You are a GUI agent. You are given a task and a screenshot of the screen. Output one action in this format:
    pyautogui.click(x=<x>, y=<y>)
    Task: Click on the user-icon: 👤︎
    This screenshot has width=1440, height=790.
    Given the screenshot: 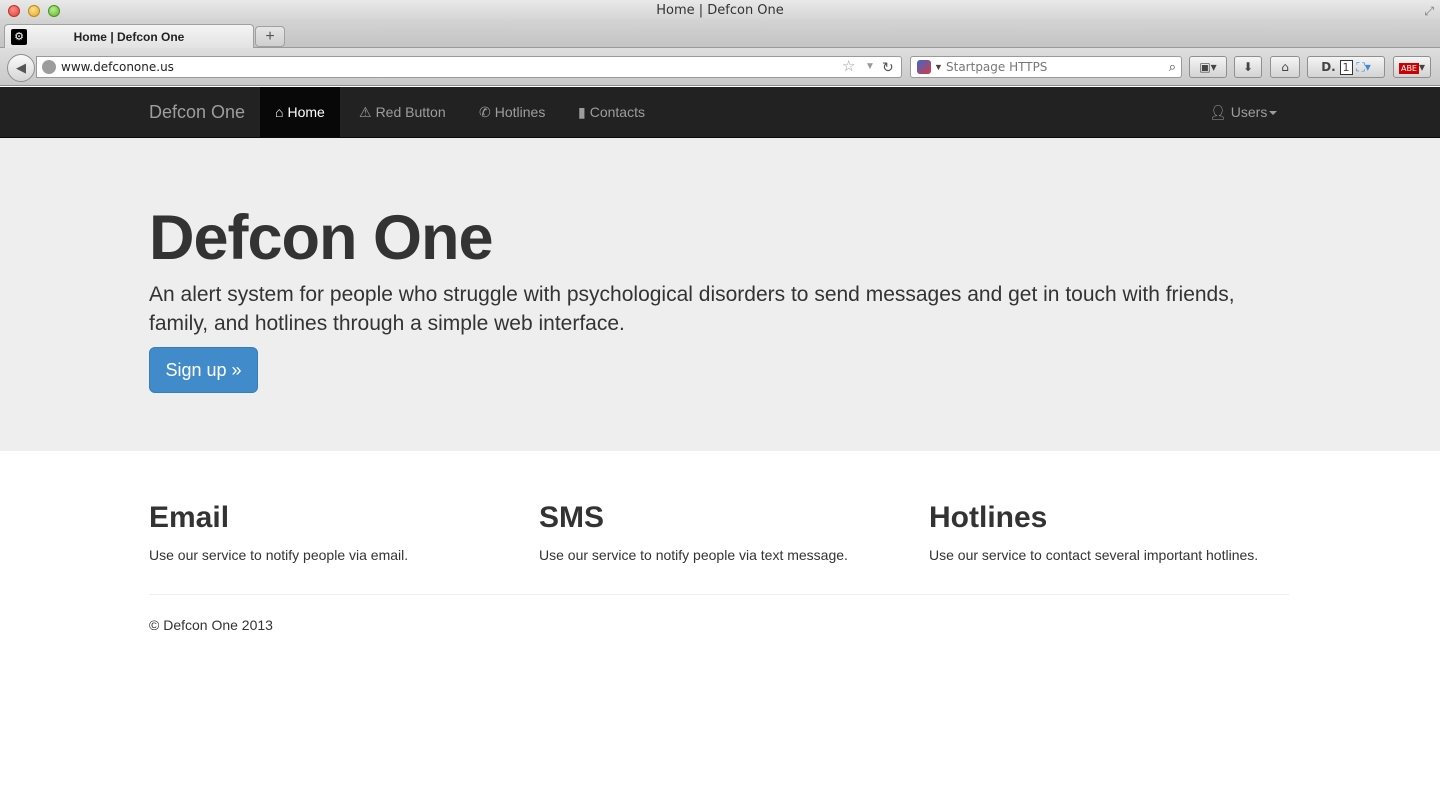 What is the action you would take?
    pyautogui.click(x=1218, y=112)
    